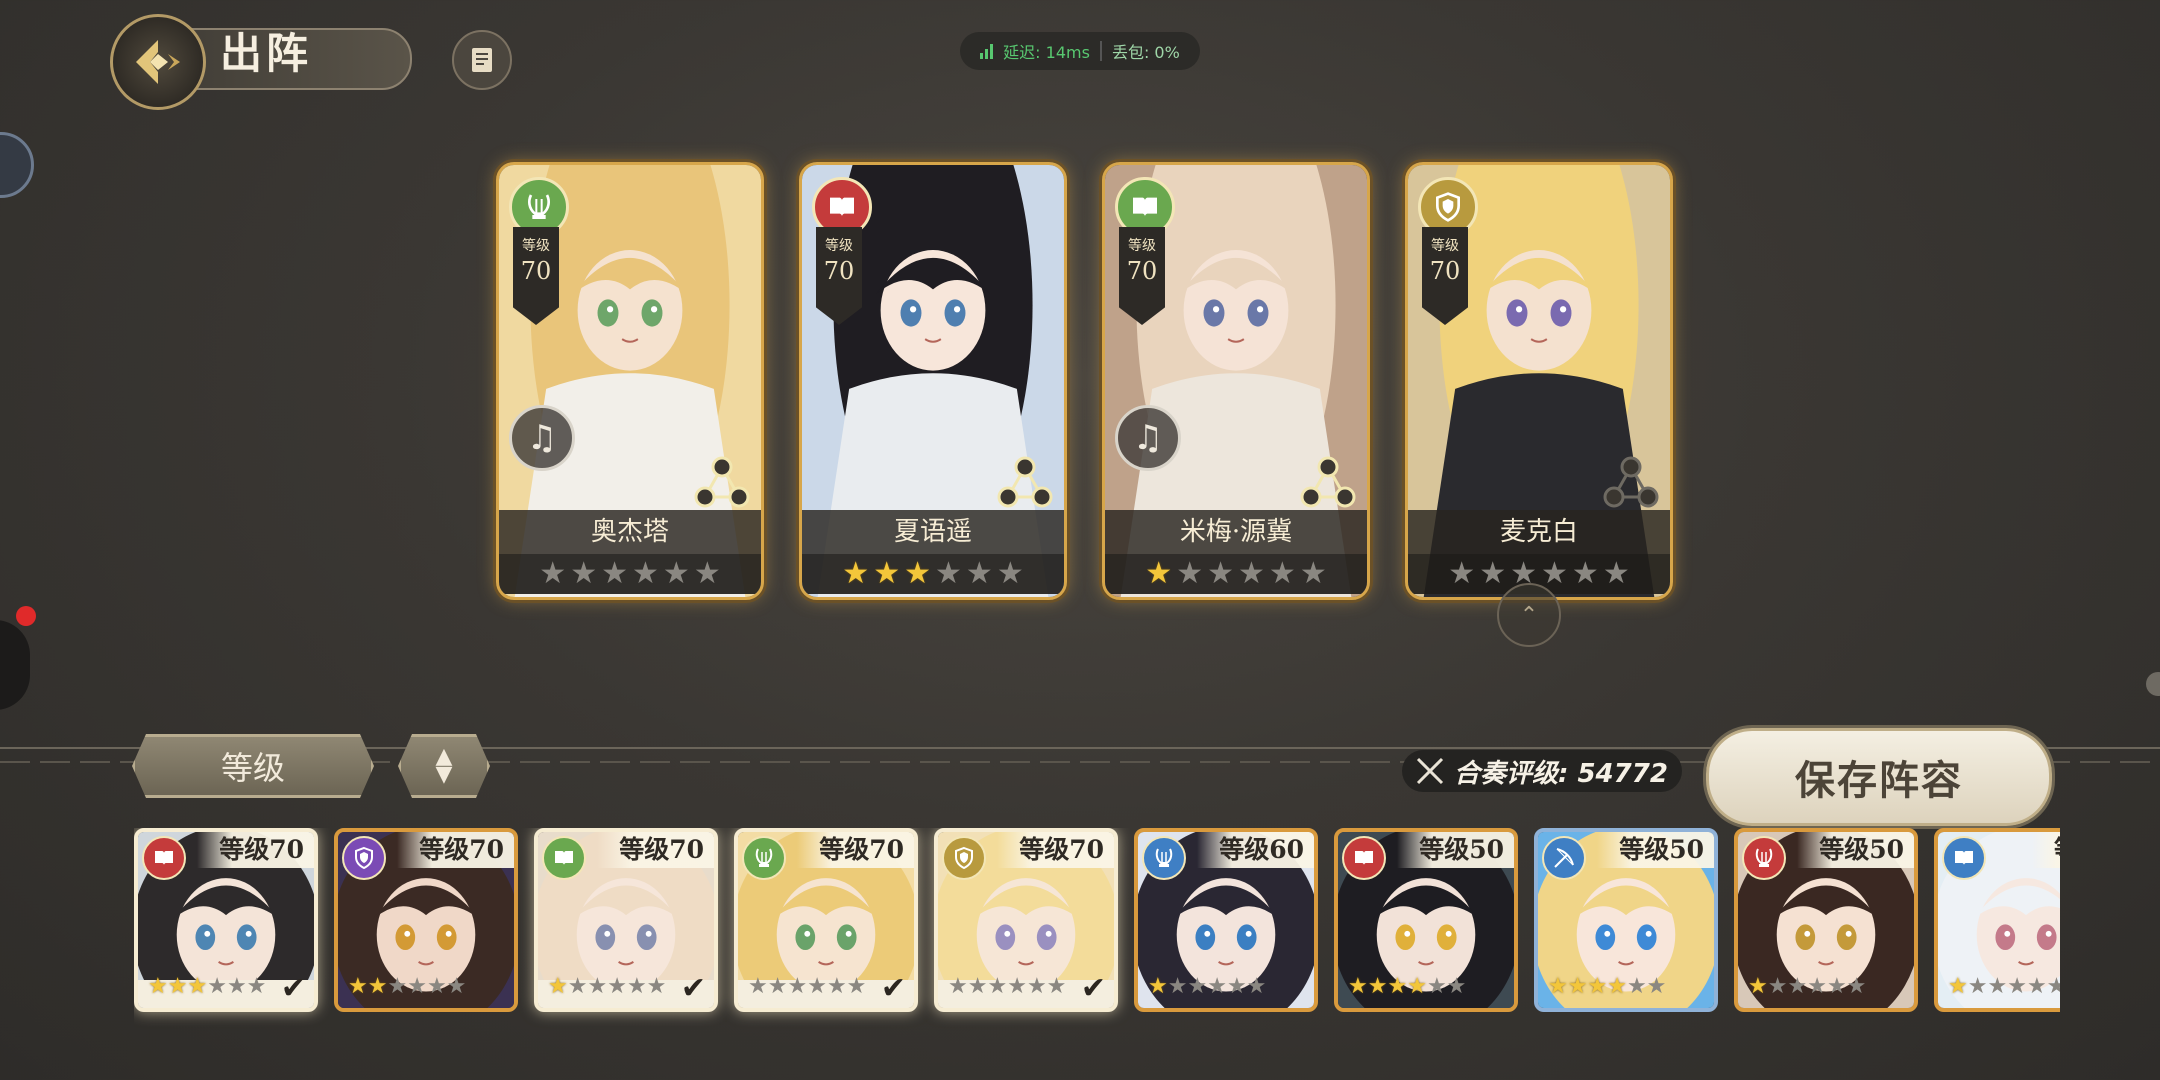  Describe the element at coordinates (1539, 381) in the screenshot. I see `team-slot-card: 等级 70 麦克白 ★ ★ ★ ★ ★ ★` at that location.